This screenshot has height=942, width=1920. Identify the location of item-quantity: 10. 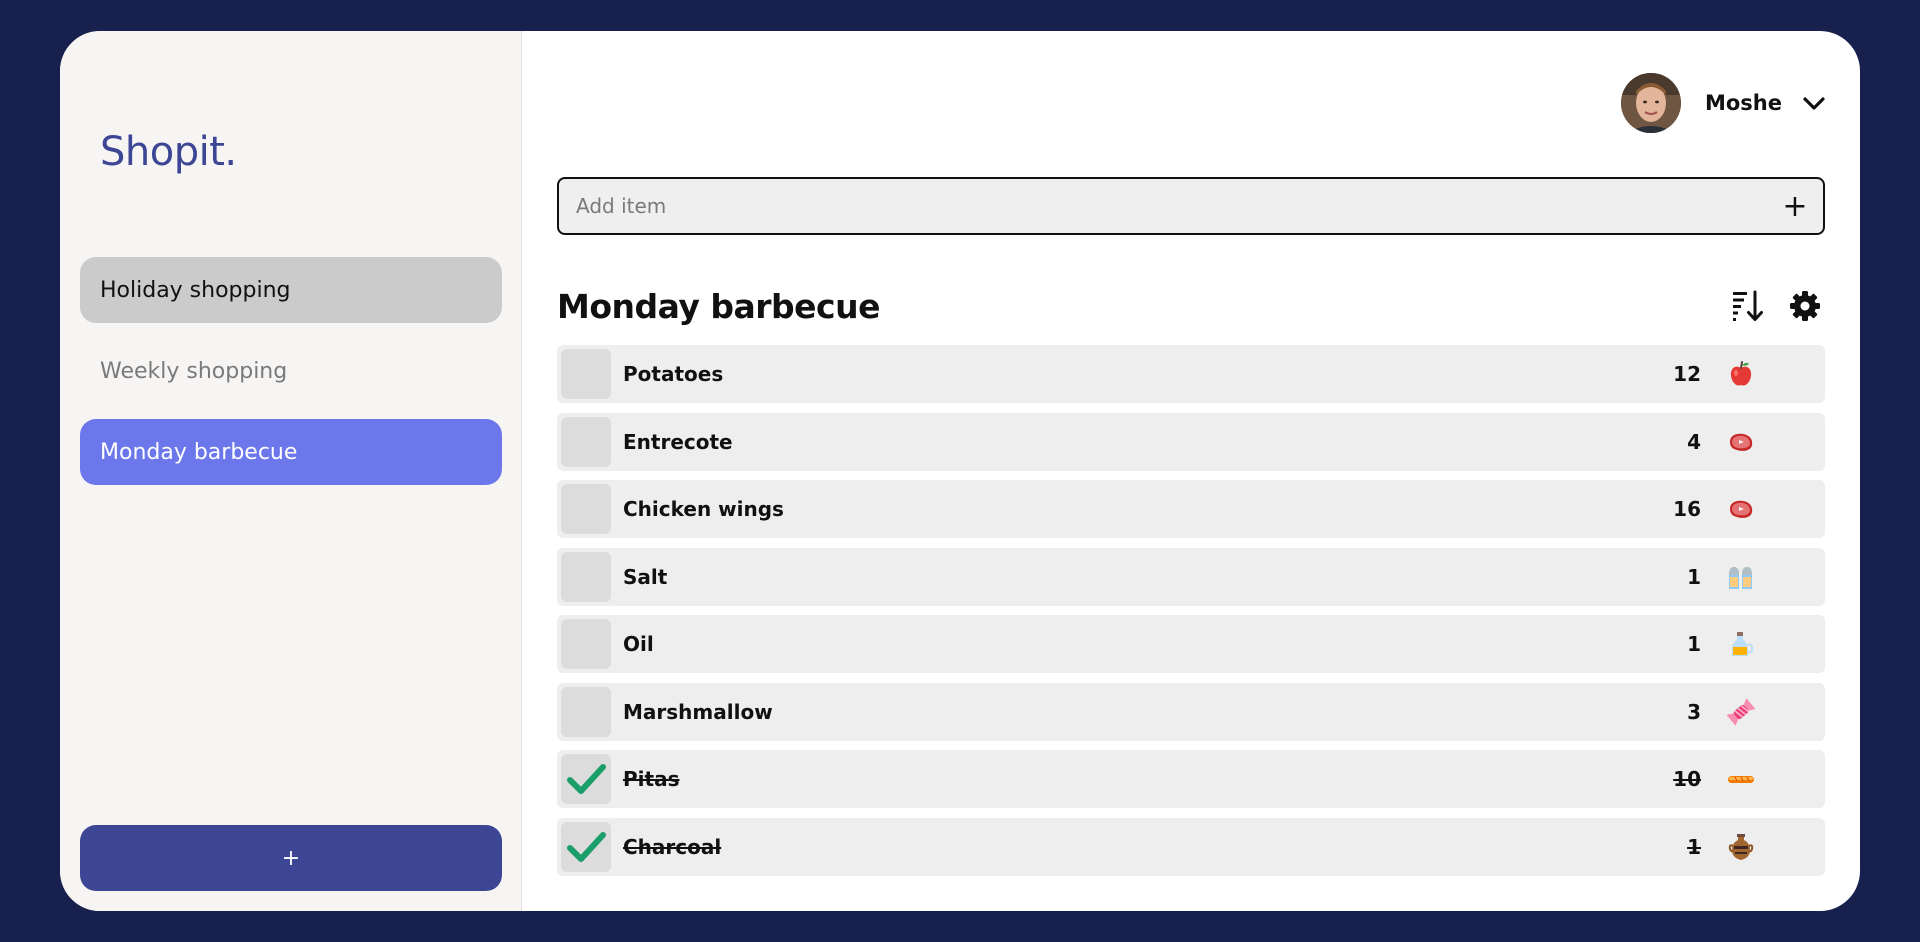
(1687, 779).